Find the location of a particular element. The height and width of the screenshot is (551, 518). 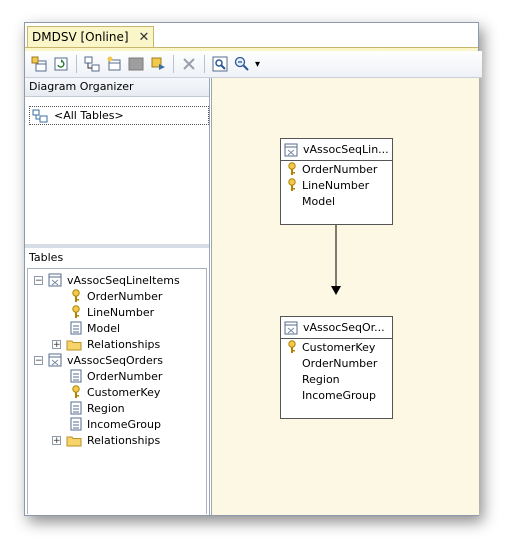

designer-toolbar: ▾ is located at coordinates (253, 64).